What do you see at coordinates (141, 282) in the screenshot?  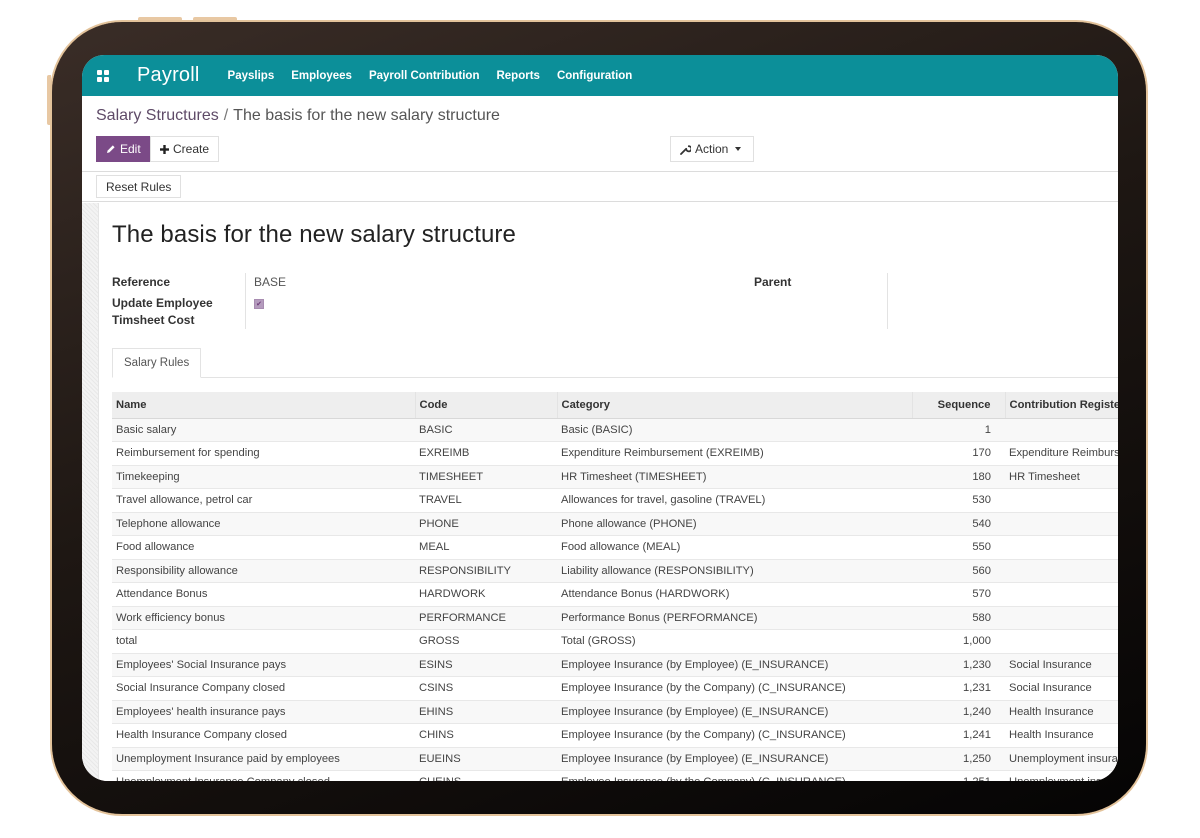 I see `reference-label: Reference` at bounding box center [141, 282].